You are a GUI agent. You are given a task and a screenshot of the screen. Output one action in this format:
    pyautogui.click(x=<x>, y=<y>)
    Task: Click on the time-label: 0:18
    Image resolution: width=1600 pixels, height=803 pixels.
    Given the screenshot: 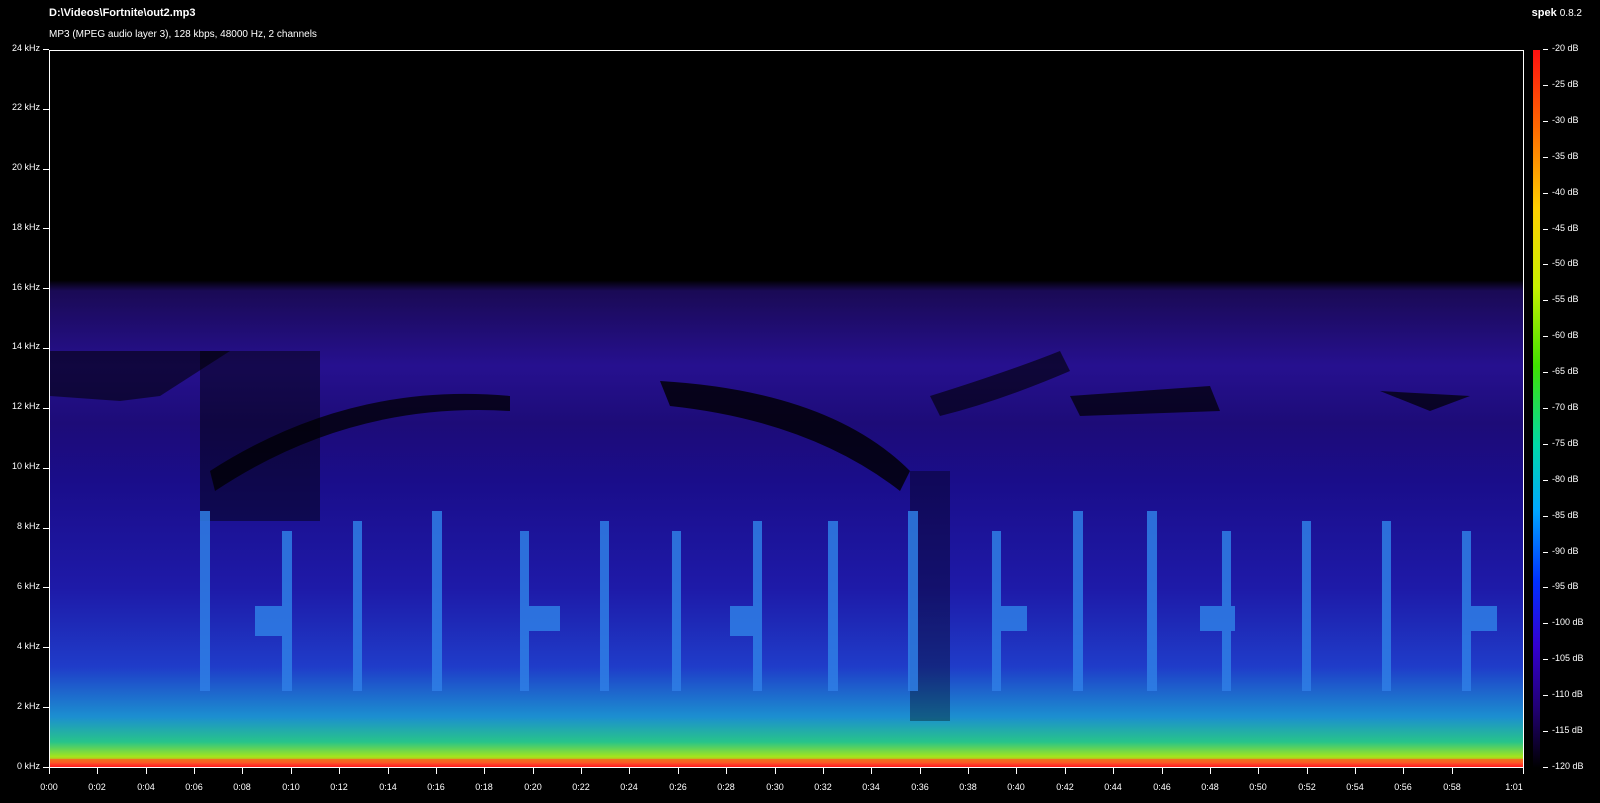 What is the action you would take?
    pyautogui.click(x=484, y=787)
    